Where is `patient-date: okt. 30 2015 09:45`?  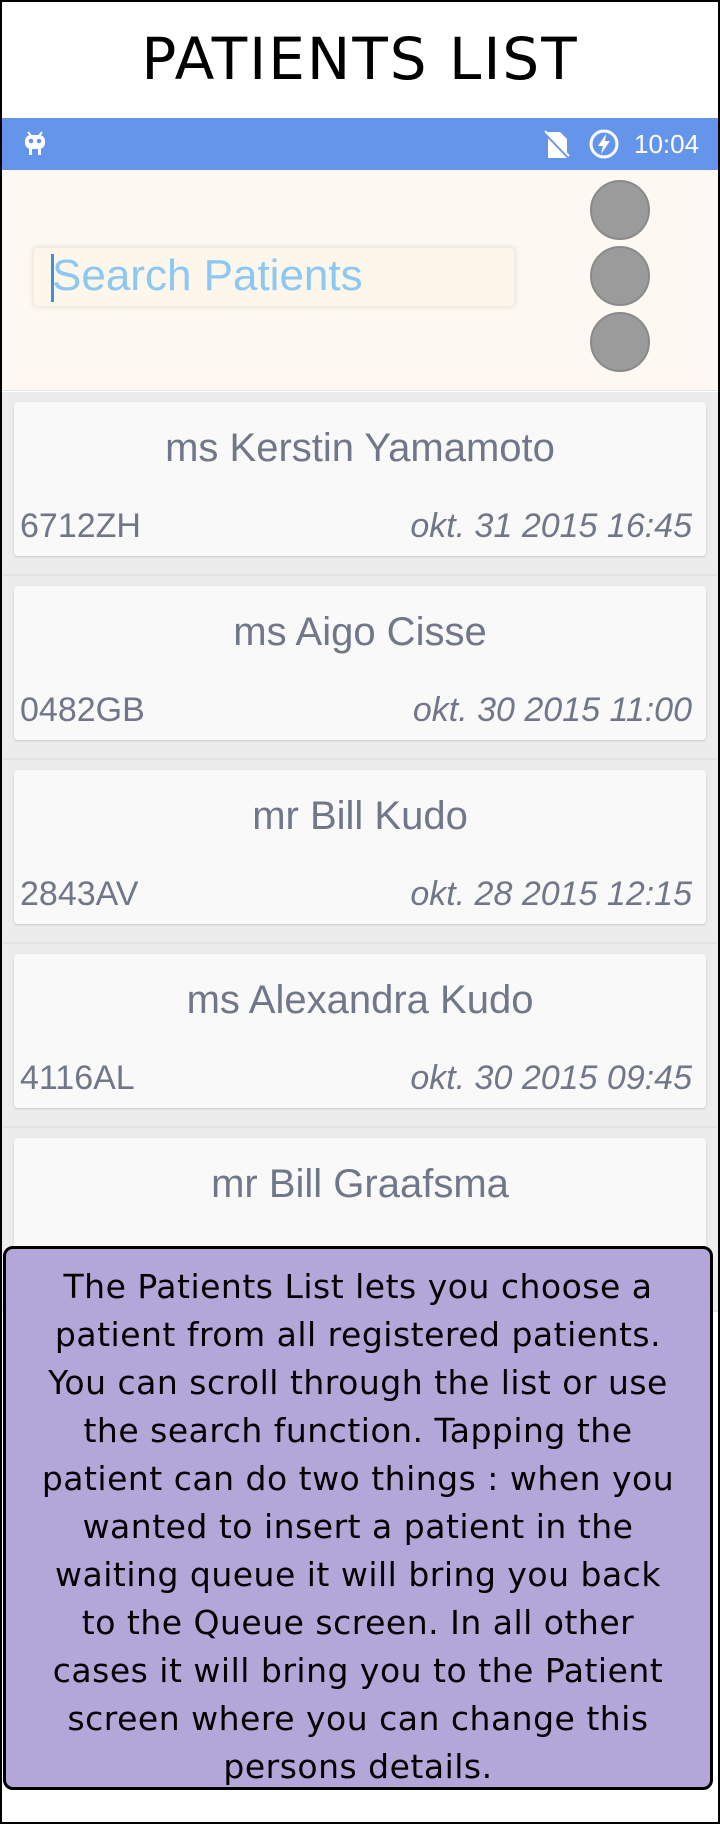
patient-date: okt. 30 2015 09:45 is located at coordinates (551, 1078).